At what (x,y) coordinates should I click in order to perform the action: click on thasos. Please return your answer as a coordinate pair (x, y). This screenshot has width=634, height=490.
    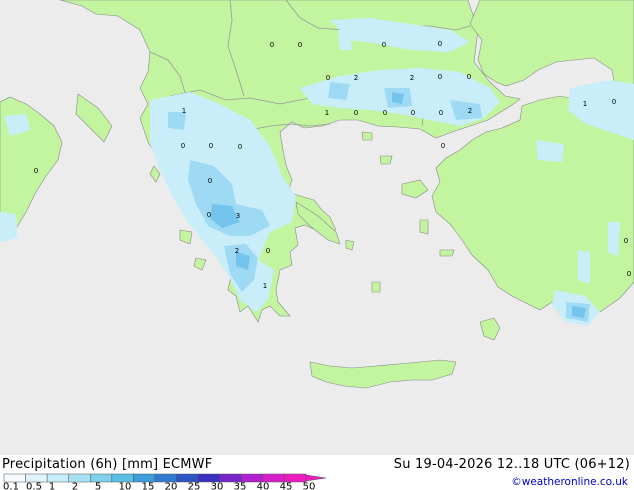
    Looking at the image, I should click on (367, 136).